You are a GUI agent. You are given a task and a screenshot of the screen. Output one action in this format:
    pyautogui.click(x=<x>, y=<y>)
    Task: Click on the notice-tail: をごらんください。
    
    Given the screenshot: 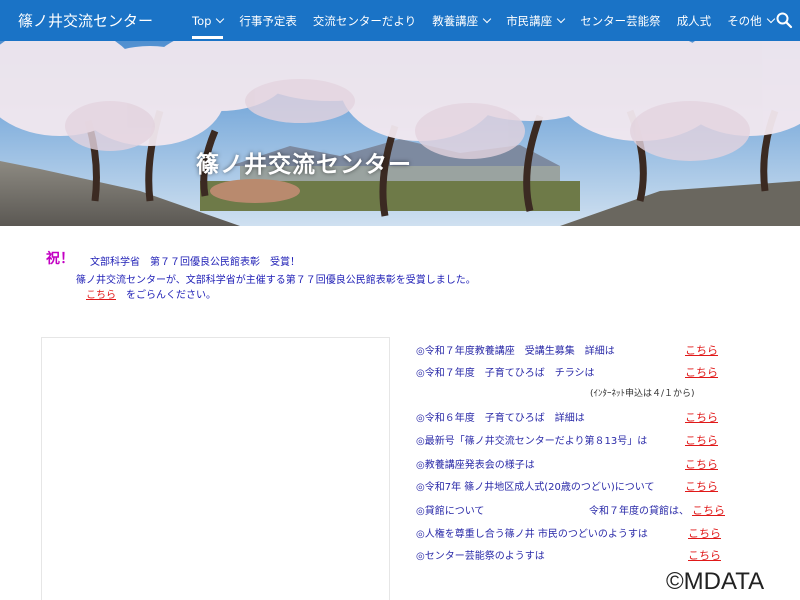 What is the action you would take?
    pyautogui.click(x=171, y=295)
    